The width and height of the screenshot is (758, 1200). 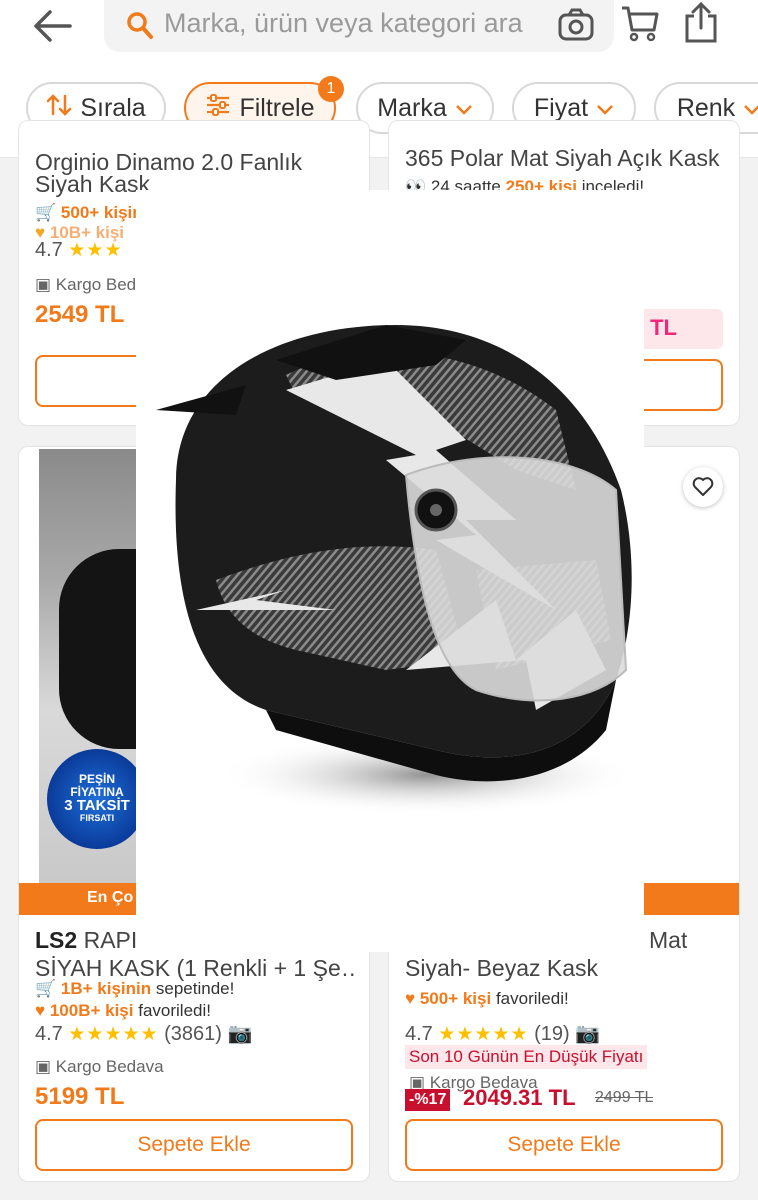 I want to click on sort-label: Sırala, so click(x=113, y=107).